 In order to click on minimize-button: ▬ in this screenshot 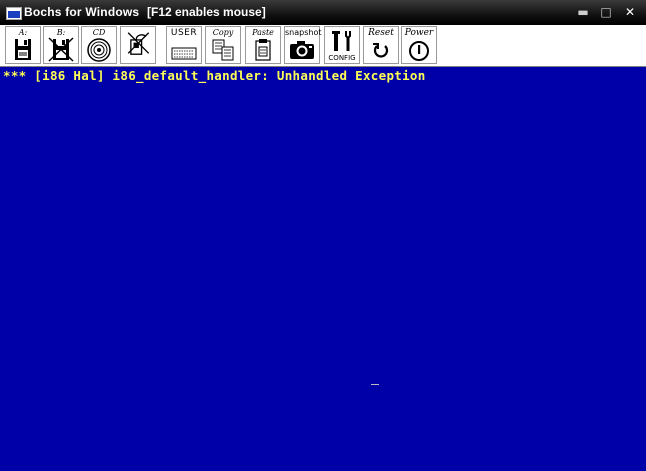, I will do `click(583, 12)`.